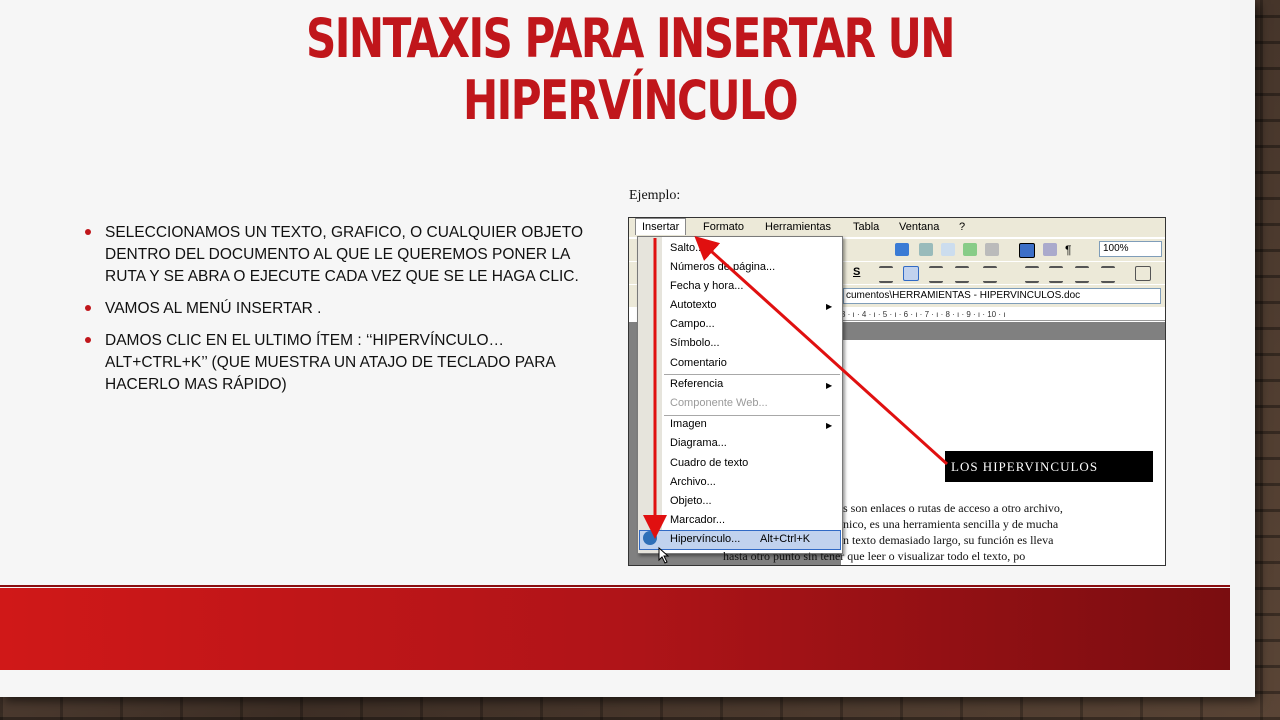  What do you see at coordinates (655, 195) in the screenshot?
I see `example-label: Ejemplo:` at bounding box center [655, 195].